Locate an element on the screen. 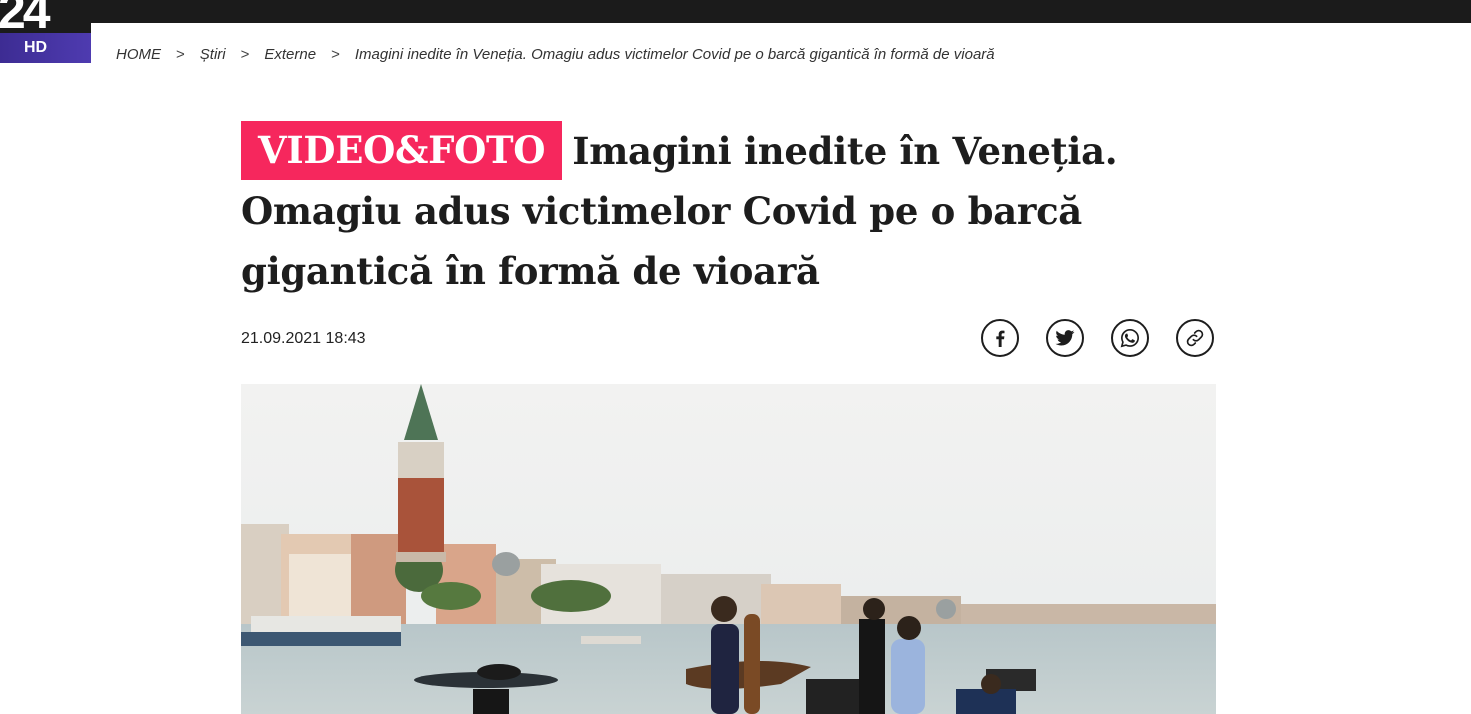 The image size is (1471, 714). facebook-icon is located at coordinates (1000, 338).